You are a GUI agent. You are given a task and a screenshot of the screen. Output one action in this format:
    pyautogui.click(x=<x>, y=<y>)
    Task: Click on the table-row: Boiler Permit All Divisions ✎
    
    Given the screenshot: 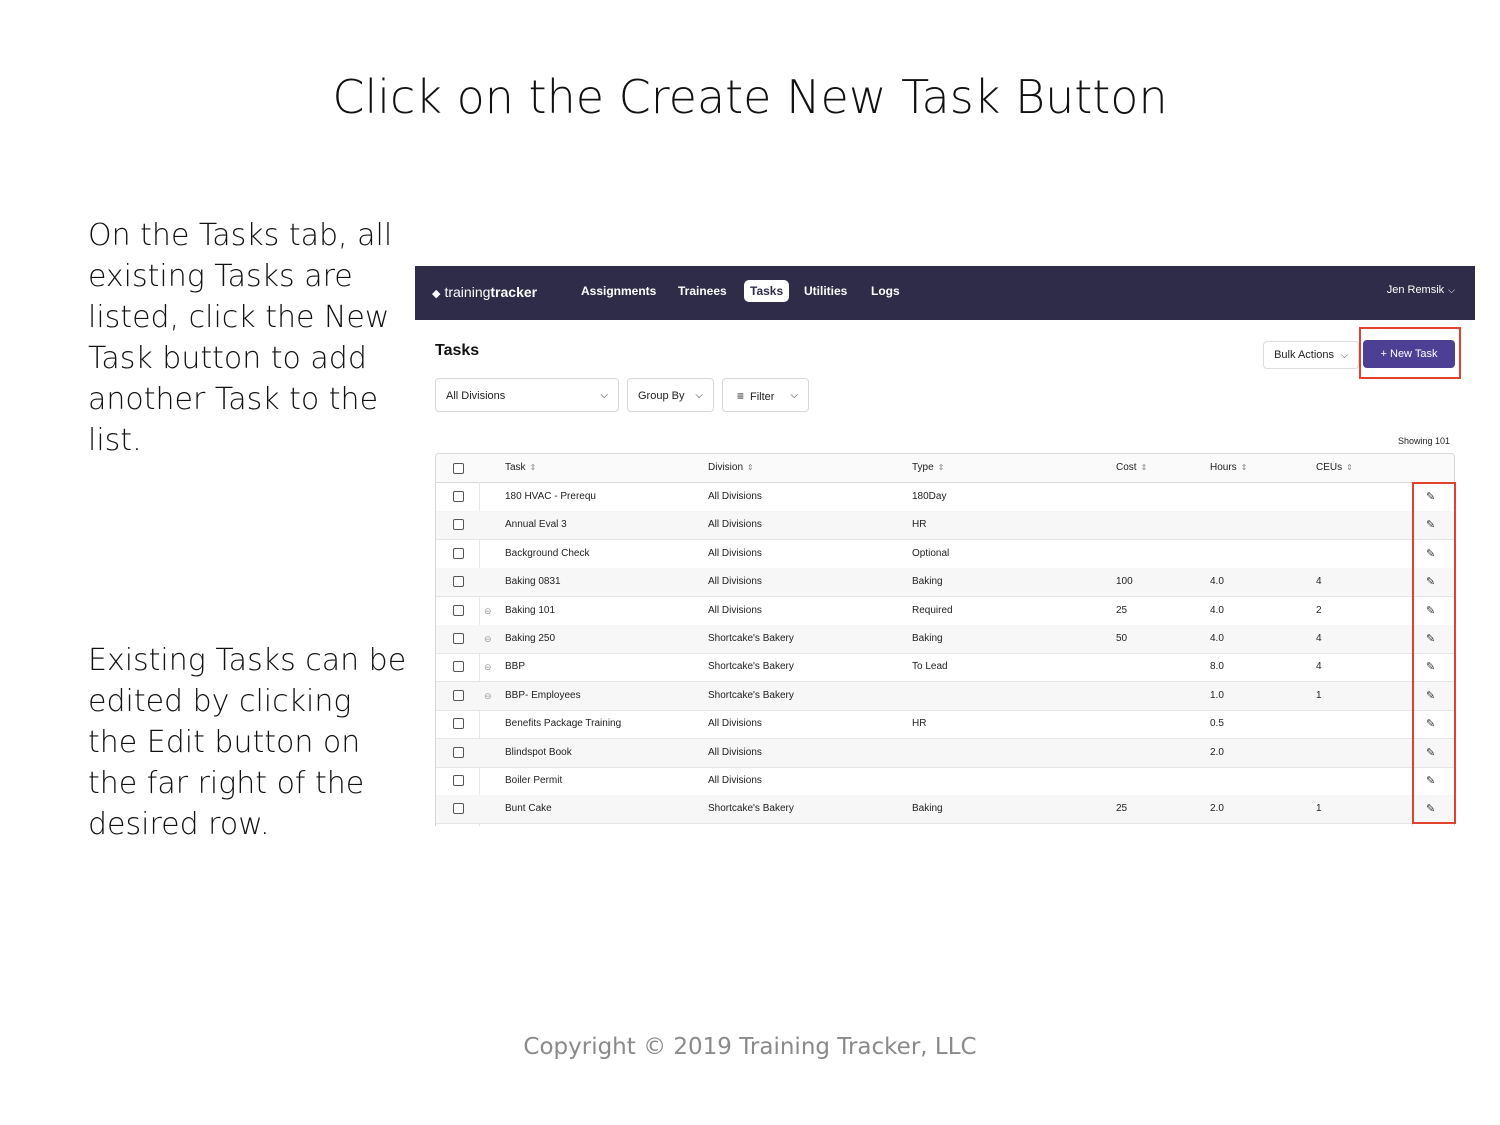 What is the action you would take?
    pyautogui.click(x=945, y=781)
    